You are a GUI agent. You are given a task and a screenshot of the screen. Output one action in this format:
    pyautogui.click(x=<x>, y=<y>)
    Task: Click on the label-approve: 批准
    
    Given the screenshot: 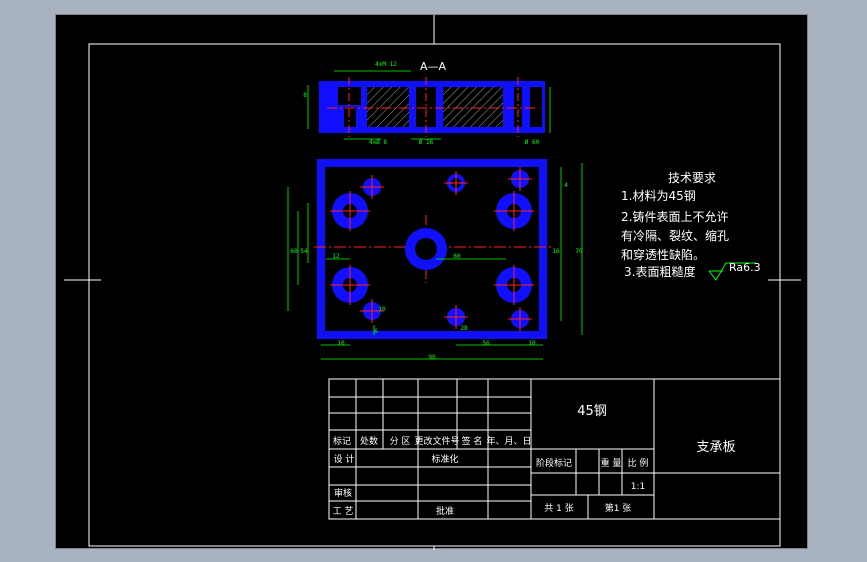 What is the action you would take?
    pyautogui.click(x=445, y=511)
    